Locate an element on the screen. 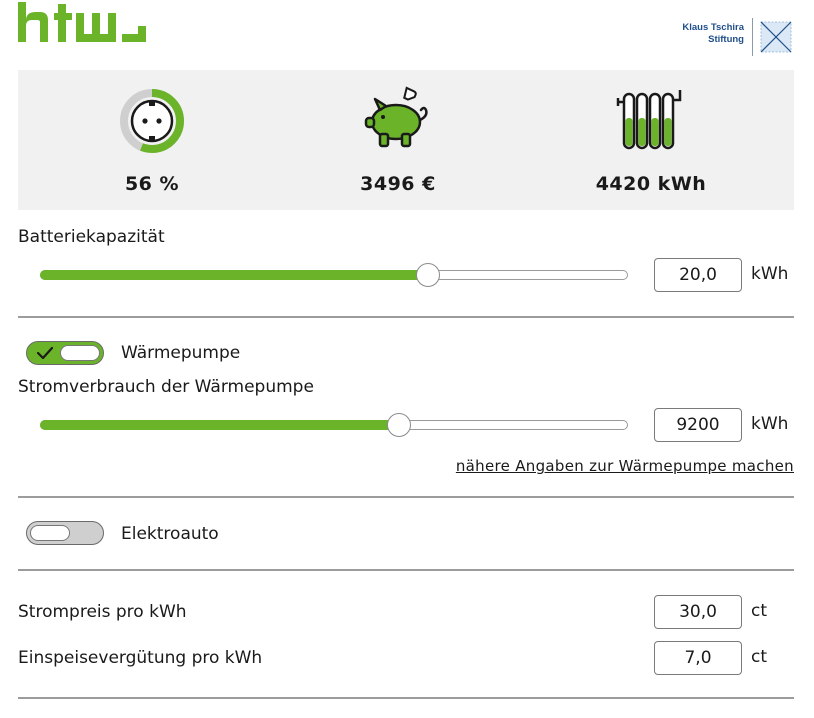 The width and height of the screenshot is (814, 718). heat-pump-toggle is located at coordinates (65, 353).